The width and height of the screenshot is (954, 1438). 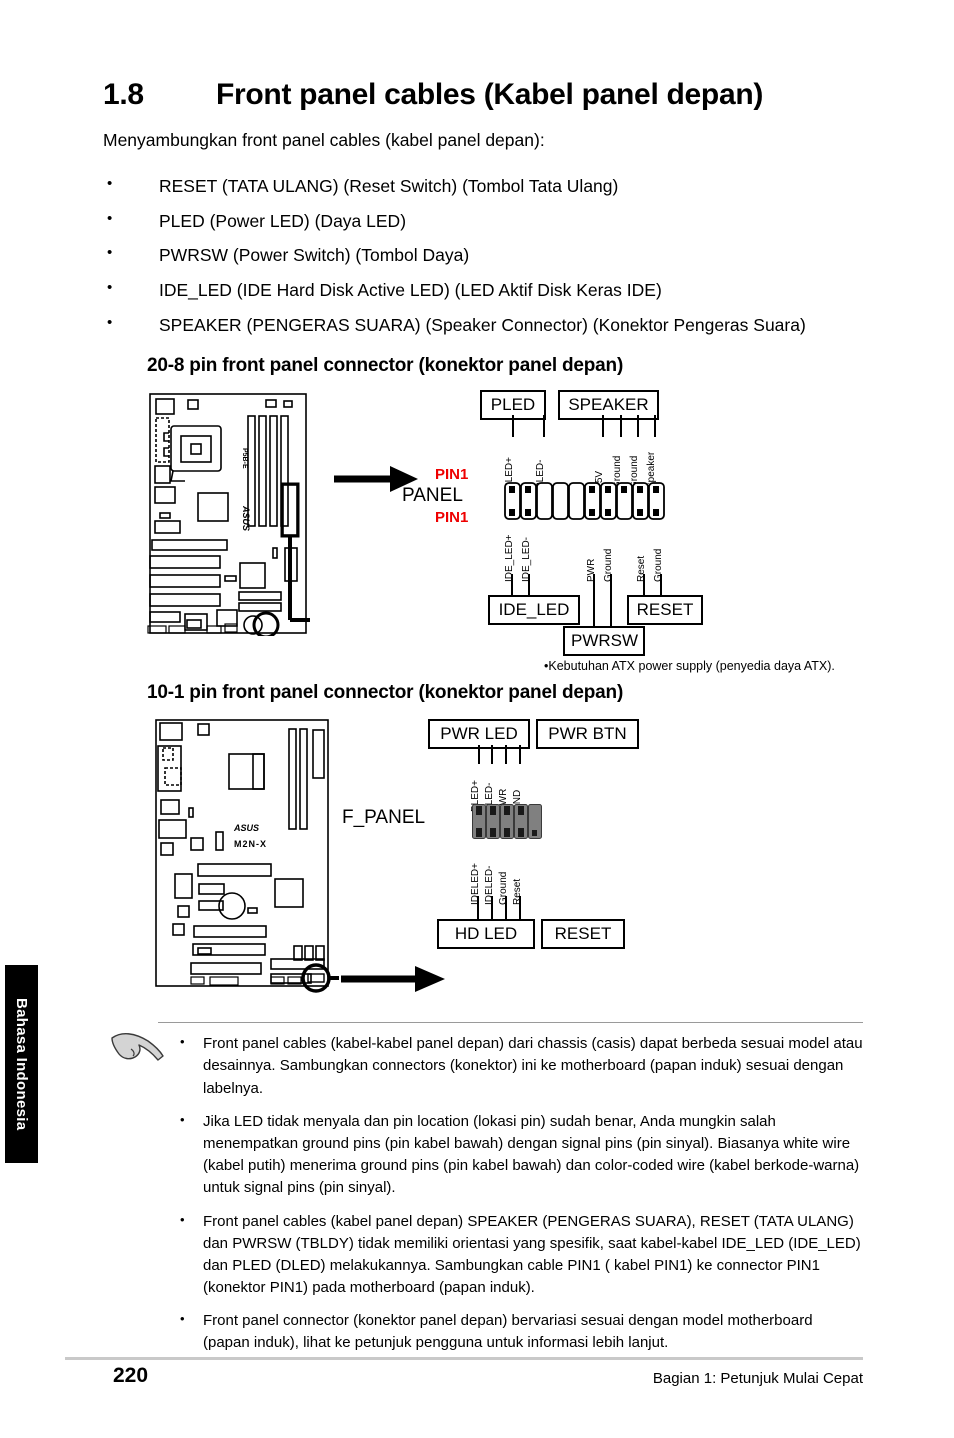 What do you see at coordinates (757, 1378) in the screenshot?
I see `footer-section-text: Bagian 1: Petunjuk Mulai Cepat` at bounding box center [757, 1378].